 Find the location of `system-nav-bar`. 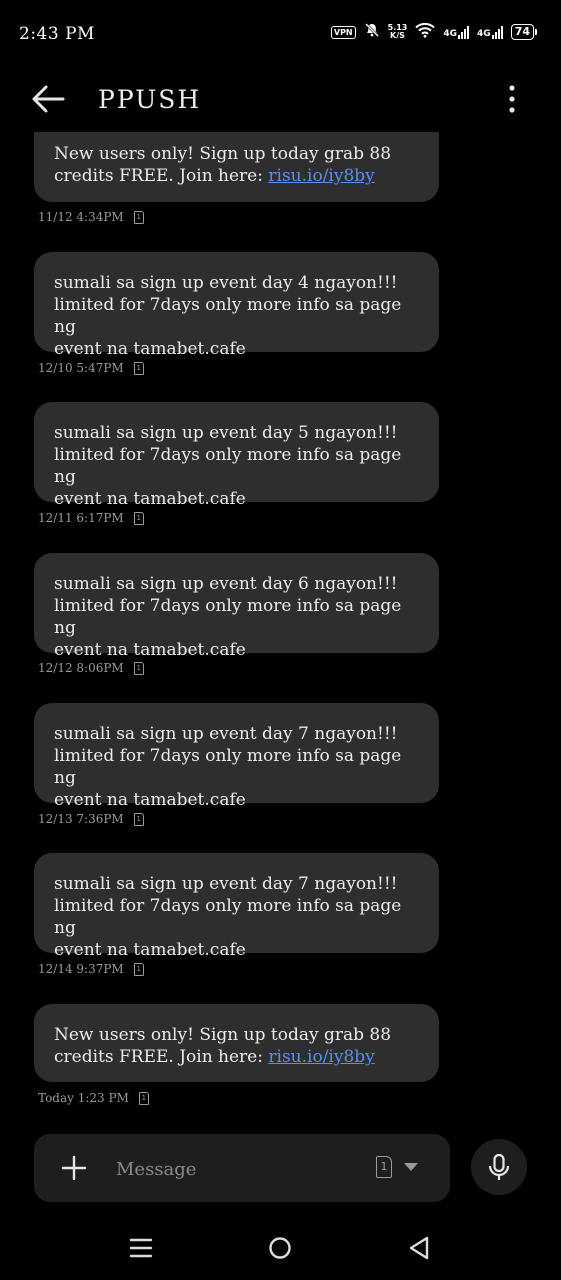

system-nav-bar is located at coordinates (280, 1252).